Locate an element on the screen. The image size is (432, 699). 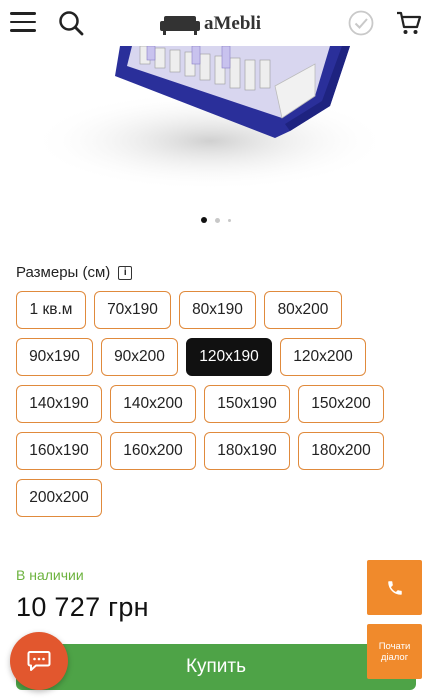
call-button is located at coordinates (394, 587).